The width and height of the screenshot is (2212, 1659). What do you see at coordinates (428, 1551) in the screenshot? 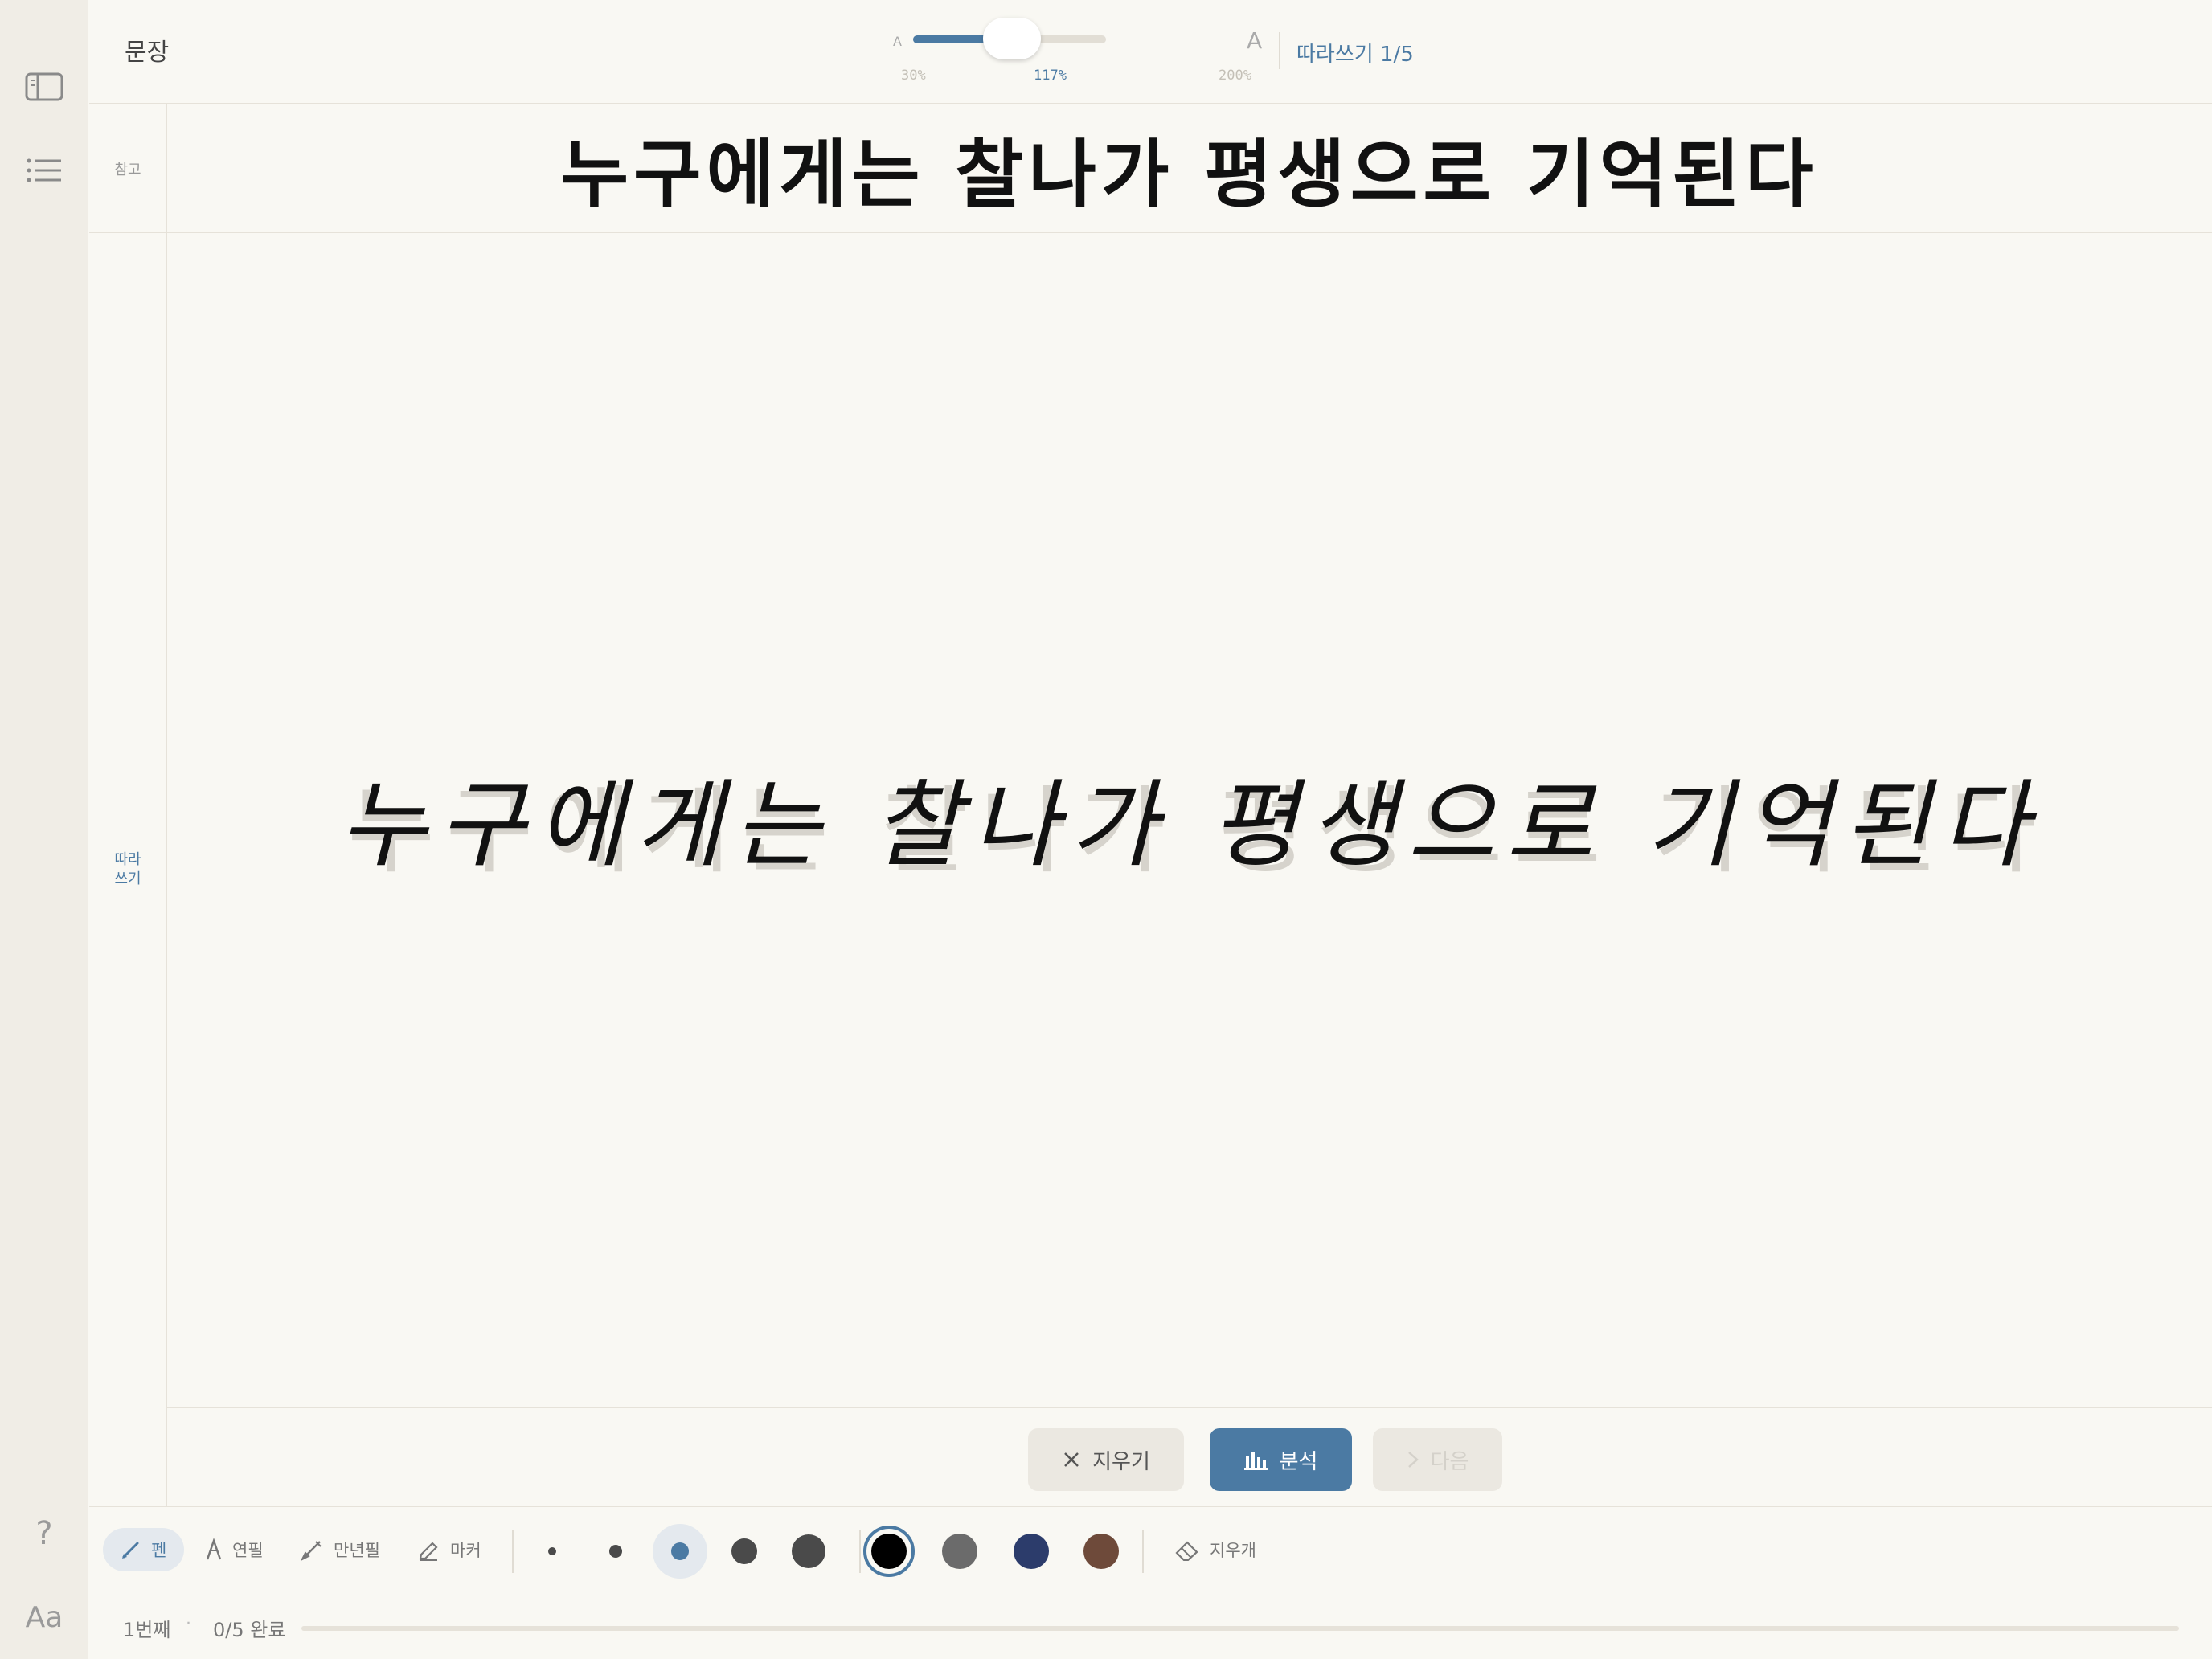
I see `marker-icon` at bounding box center [428, 1551].